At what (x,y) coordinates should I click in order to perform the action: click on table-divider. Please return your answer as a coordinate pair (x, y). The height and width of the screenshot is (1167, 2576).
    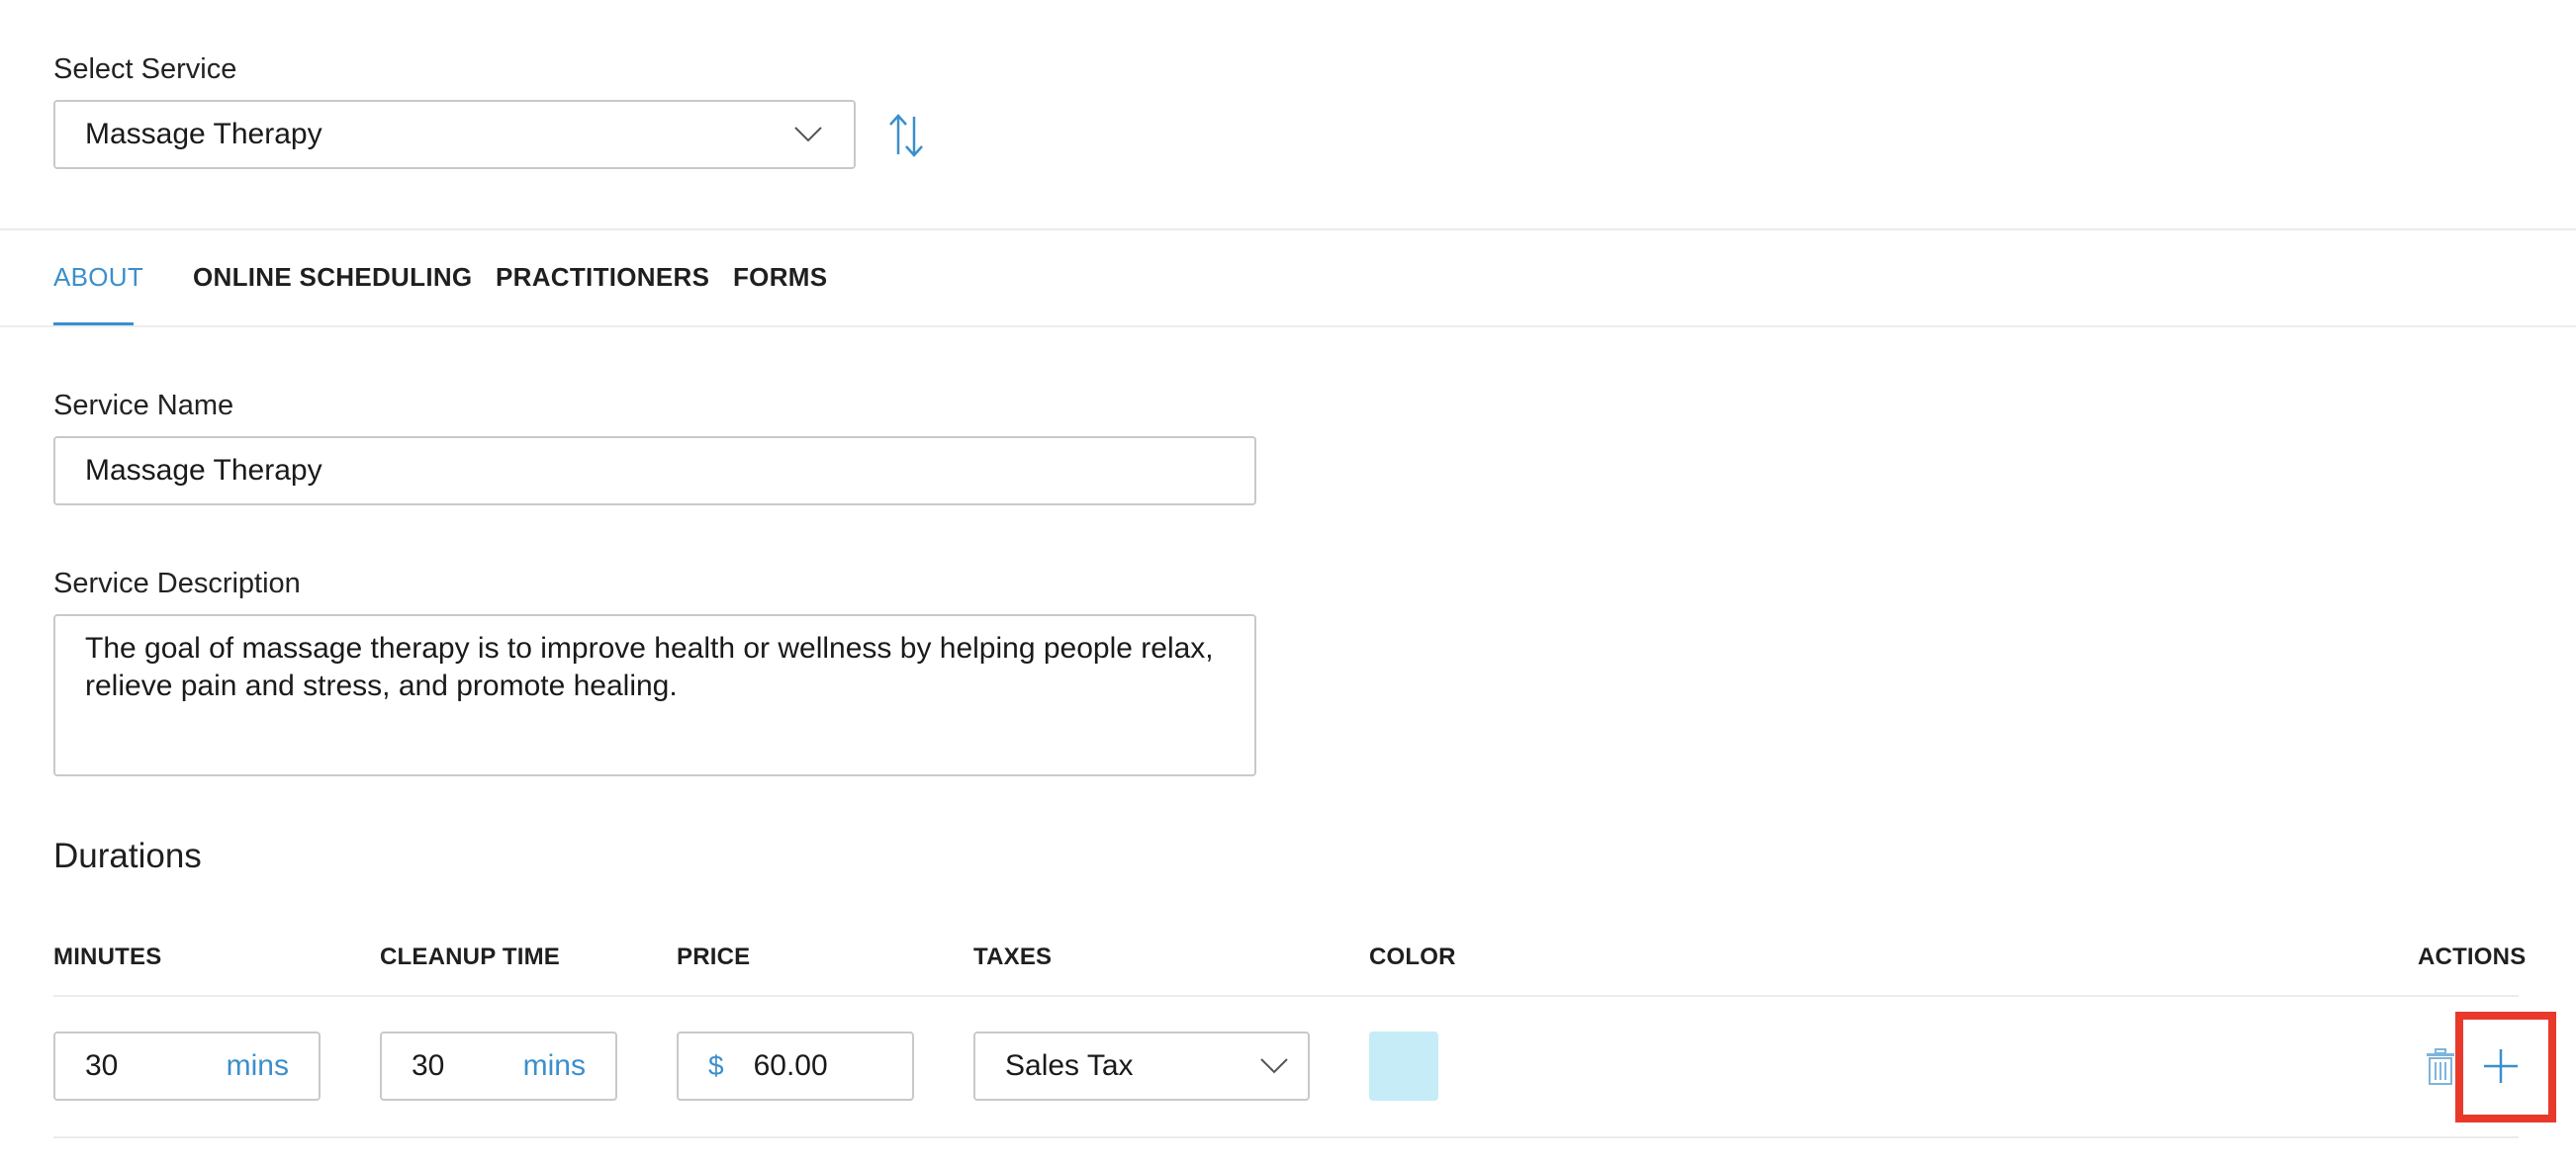
    Looking at the image, I should click on (1286, 996).